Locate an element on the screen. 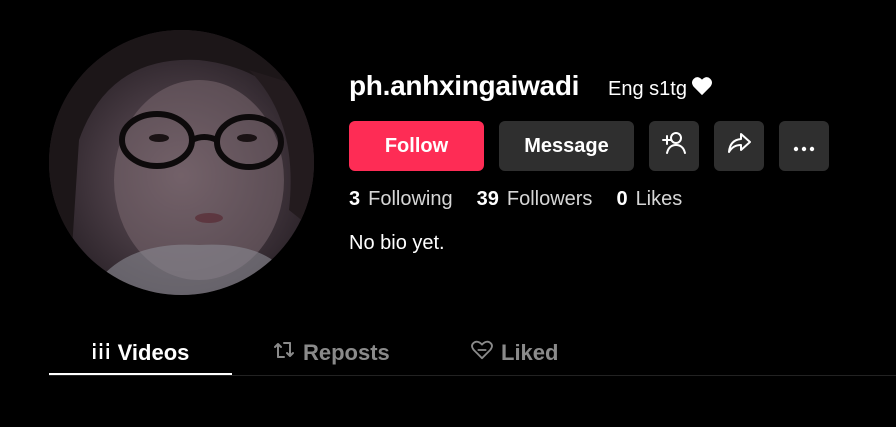  stat-following: 3 Following is located at coordinates (401, 199).